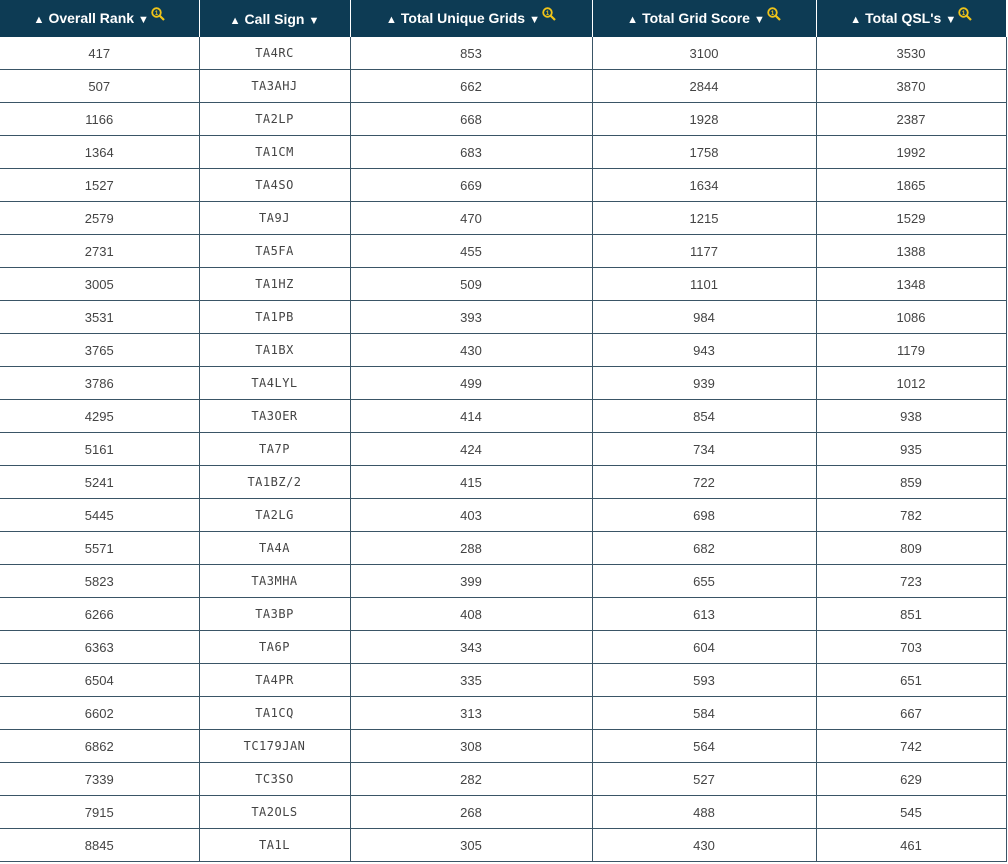  I want to click on grid-score-cell: 527, so click(704, 779).